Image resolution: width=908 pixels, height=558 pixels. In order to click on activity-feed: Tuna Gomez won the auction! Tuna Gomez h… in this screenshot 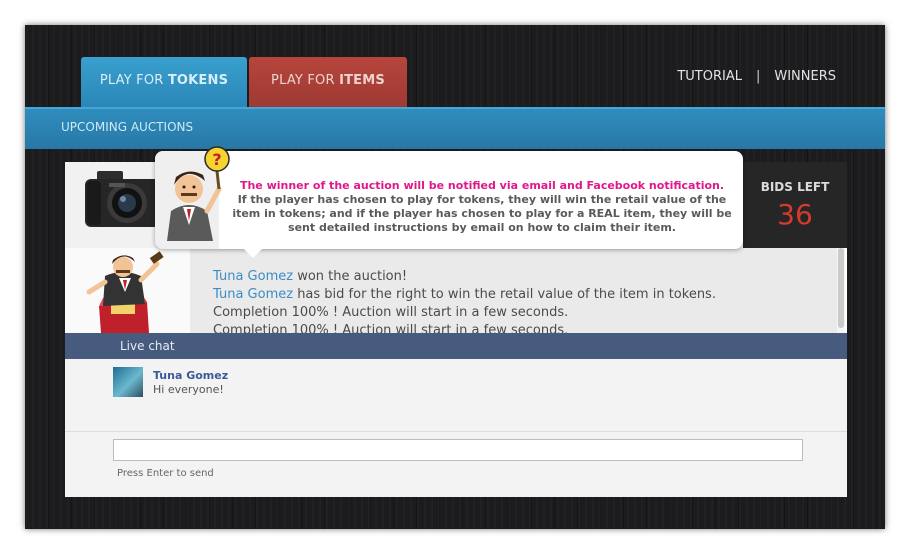, I will do `click(514, 290)`.